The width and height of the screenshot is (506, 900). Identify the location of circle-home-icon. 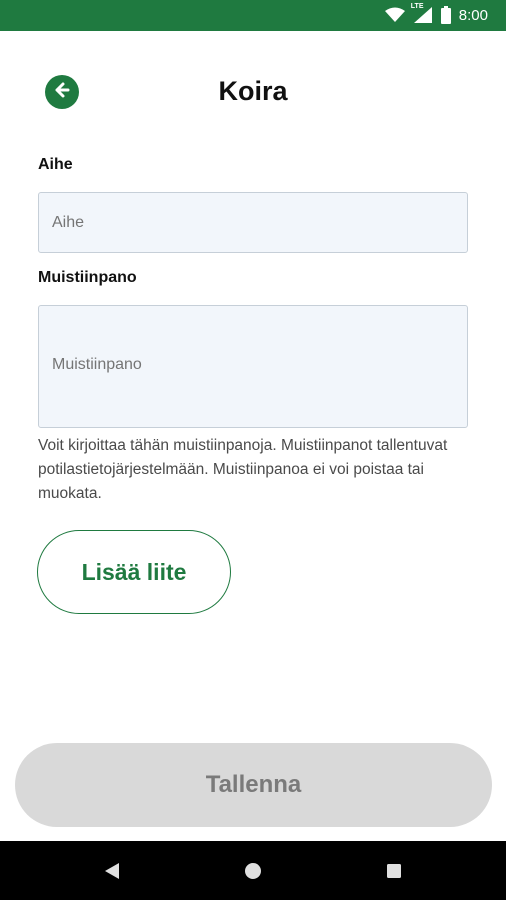
(253, 871).